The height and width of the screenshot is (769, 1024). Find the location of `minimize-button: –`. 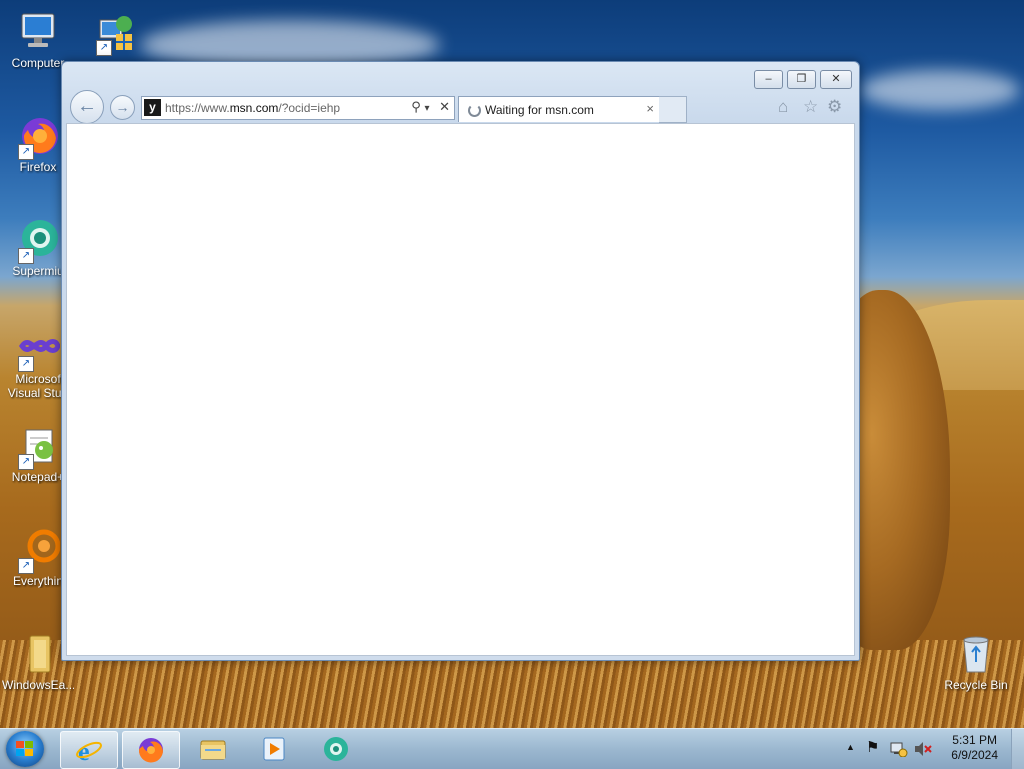

minimize-button: – is located at coordinates (768, 79).